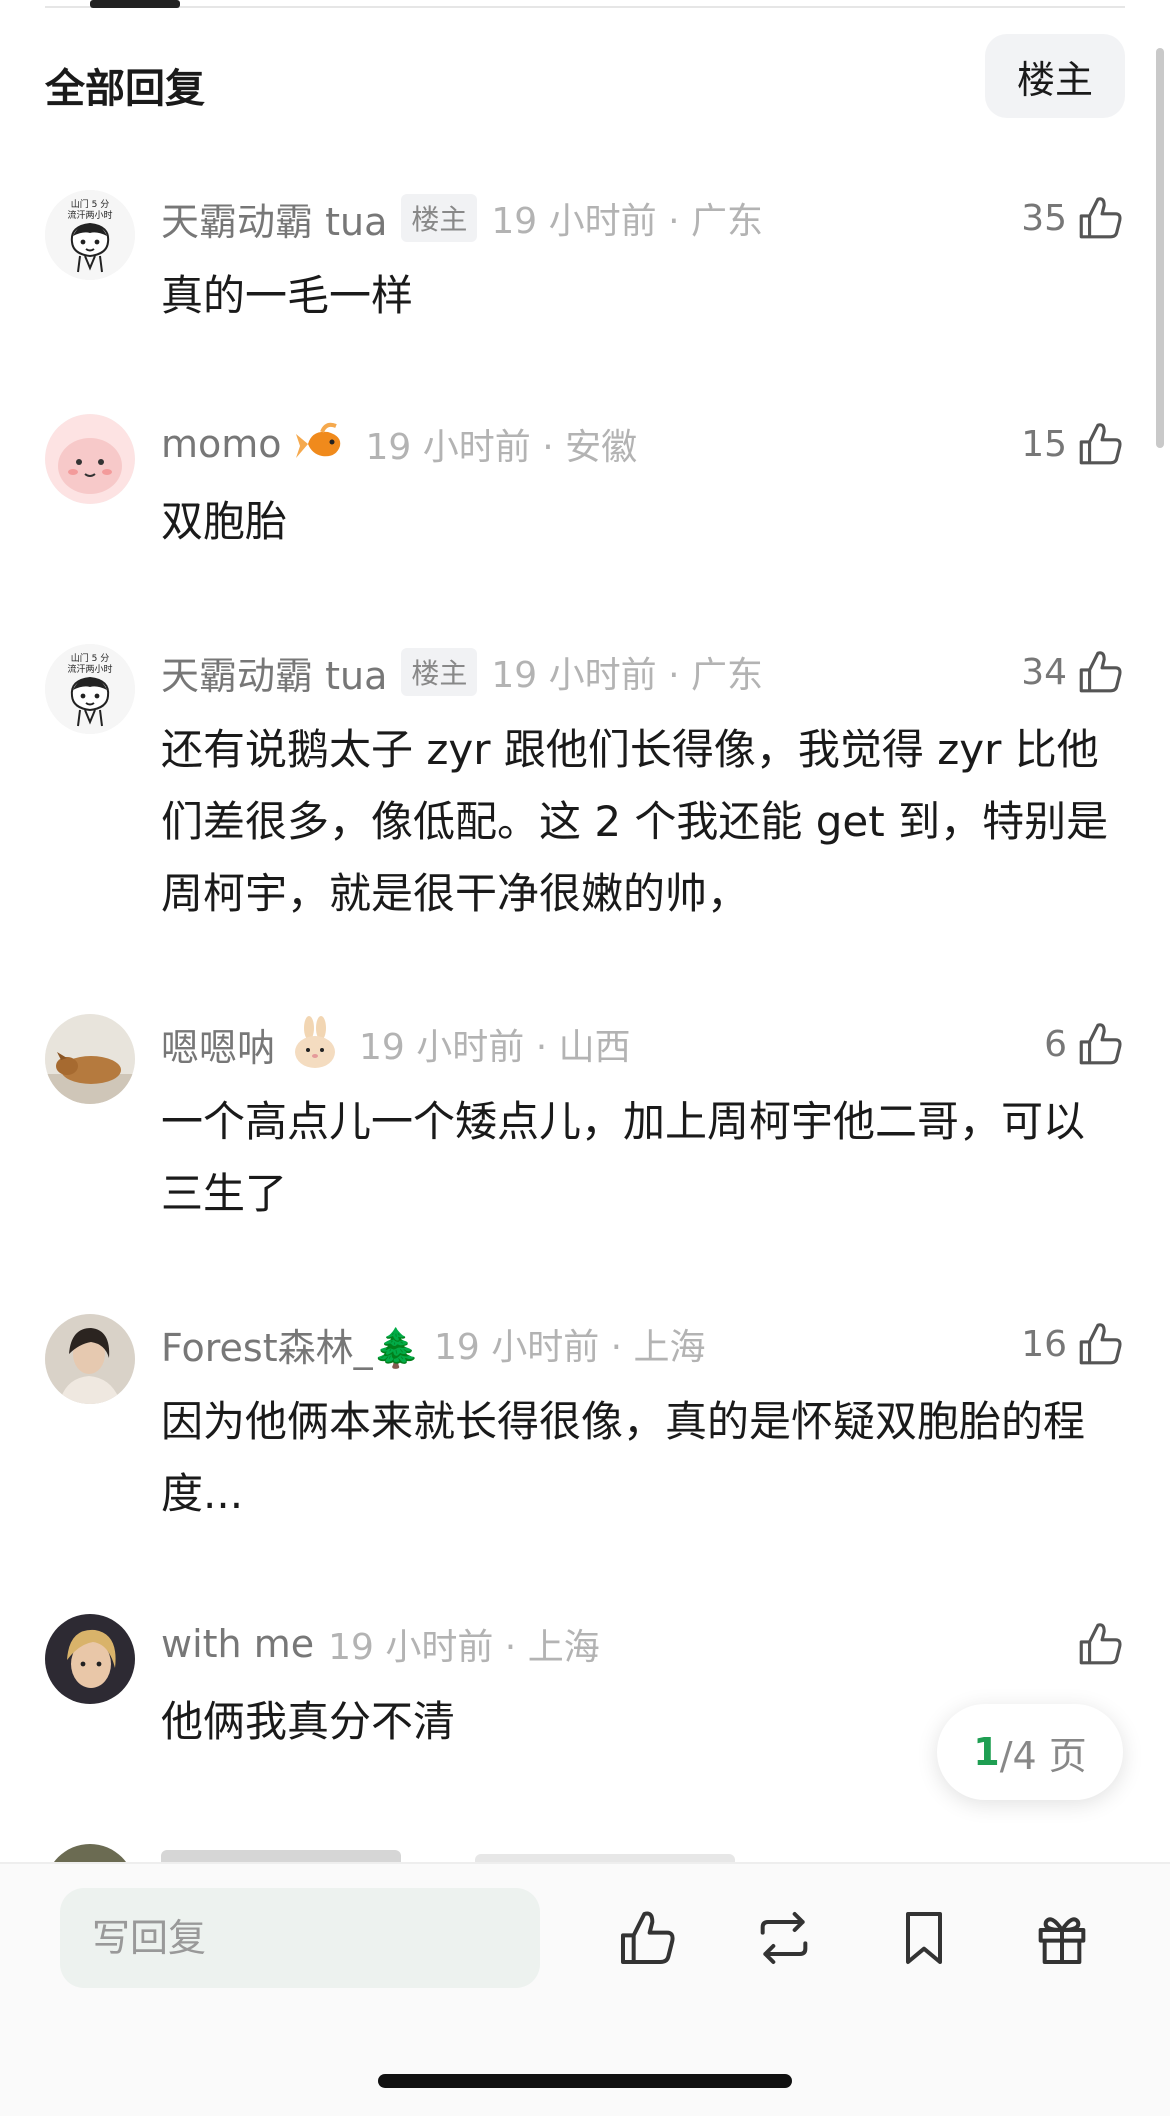  What do you see at coordinates (281, 1856) in the screenshot?
I see `username-placeholder` at bounding box center [281, 1856].